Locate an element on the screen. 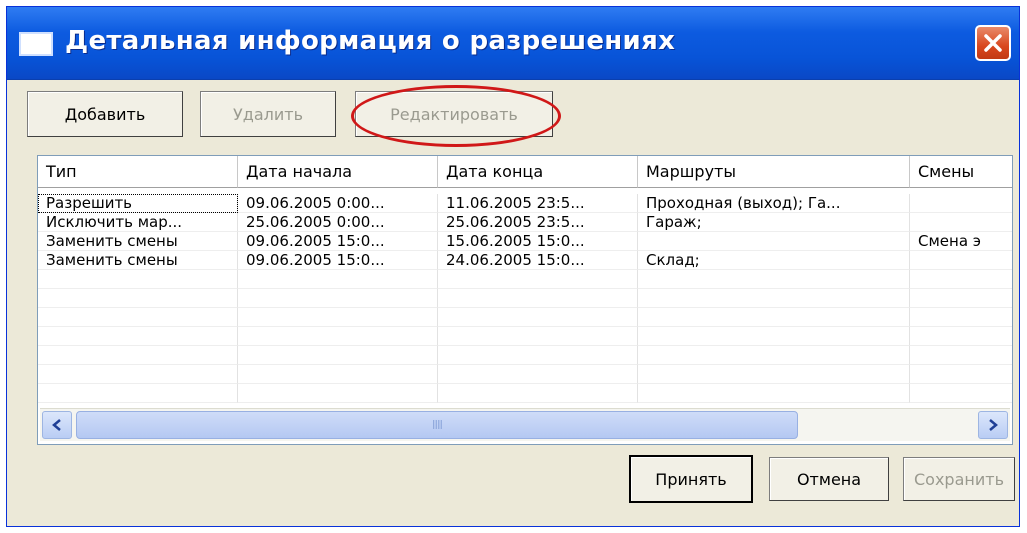  edit-button: Редактировать is located at coordinates (454, 114).